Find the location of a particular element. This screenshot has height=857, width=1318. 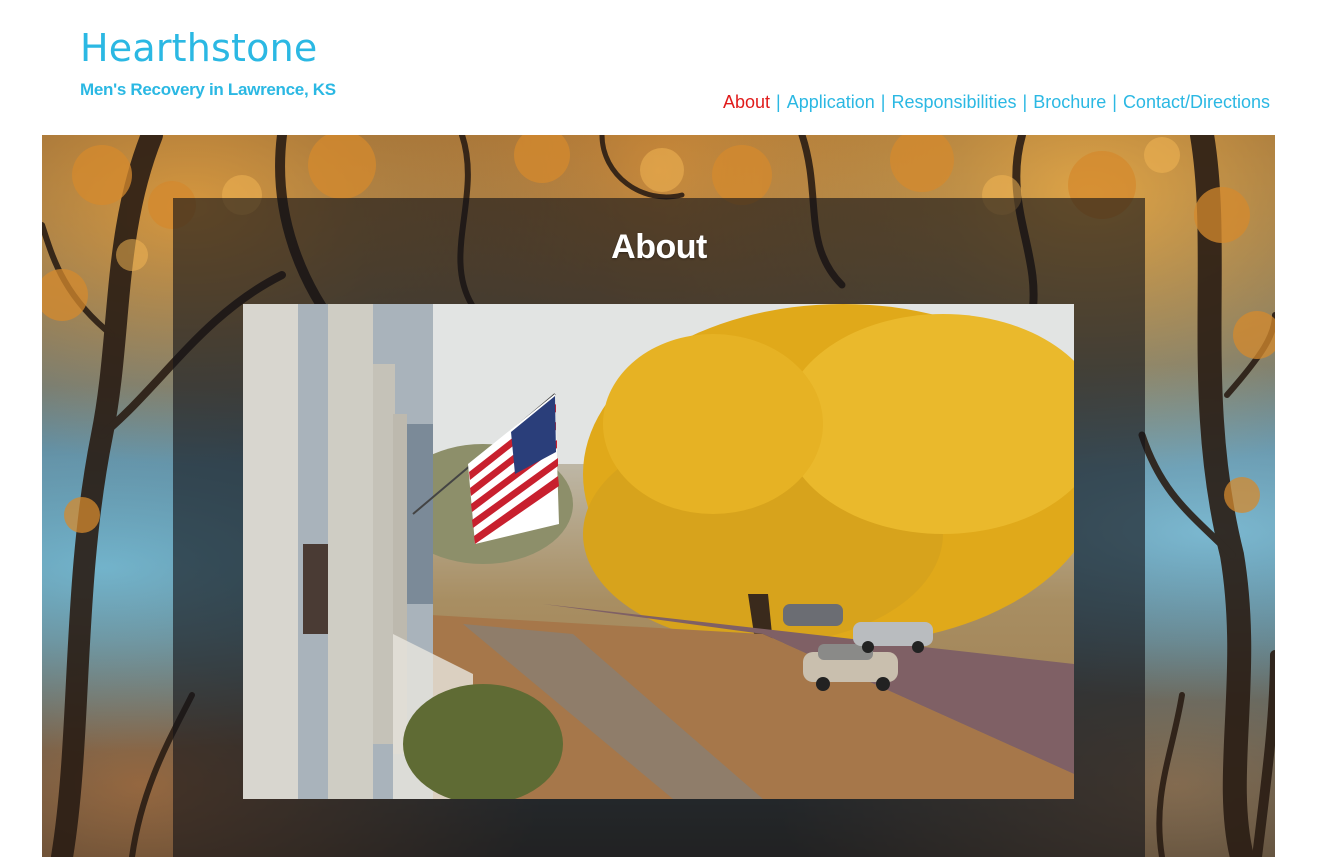

nav-item-application: Application is located at coordinates (831, 102).